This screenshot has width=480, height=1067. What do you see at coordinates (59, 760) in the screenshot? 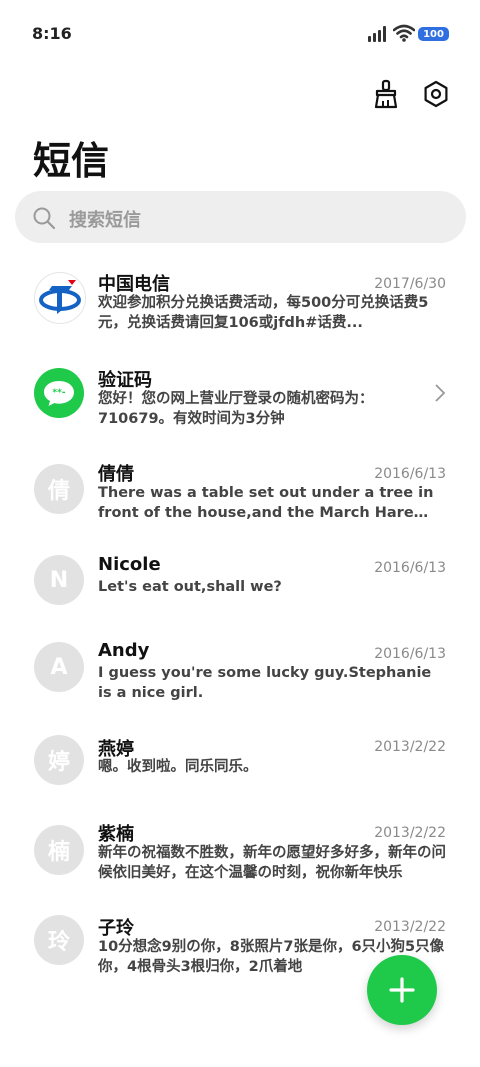
I see `avatar: 婷` at bounding box center [59, 760].